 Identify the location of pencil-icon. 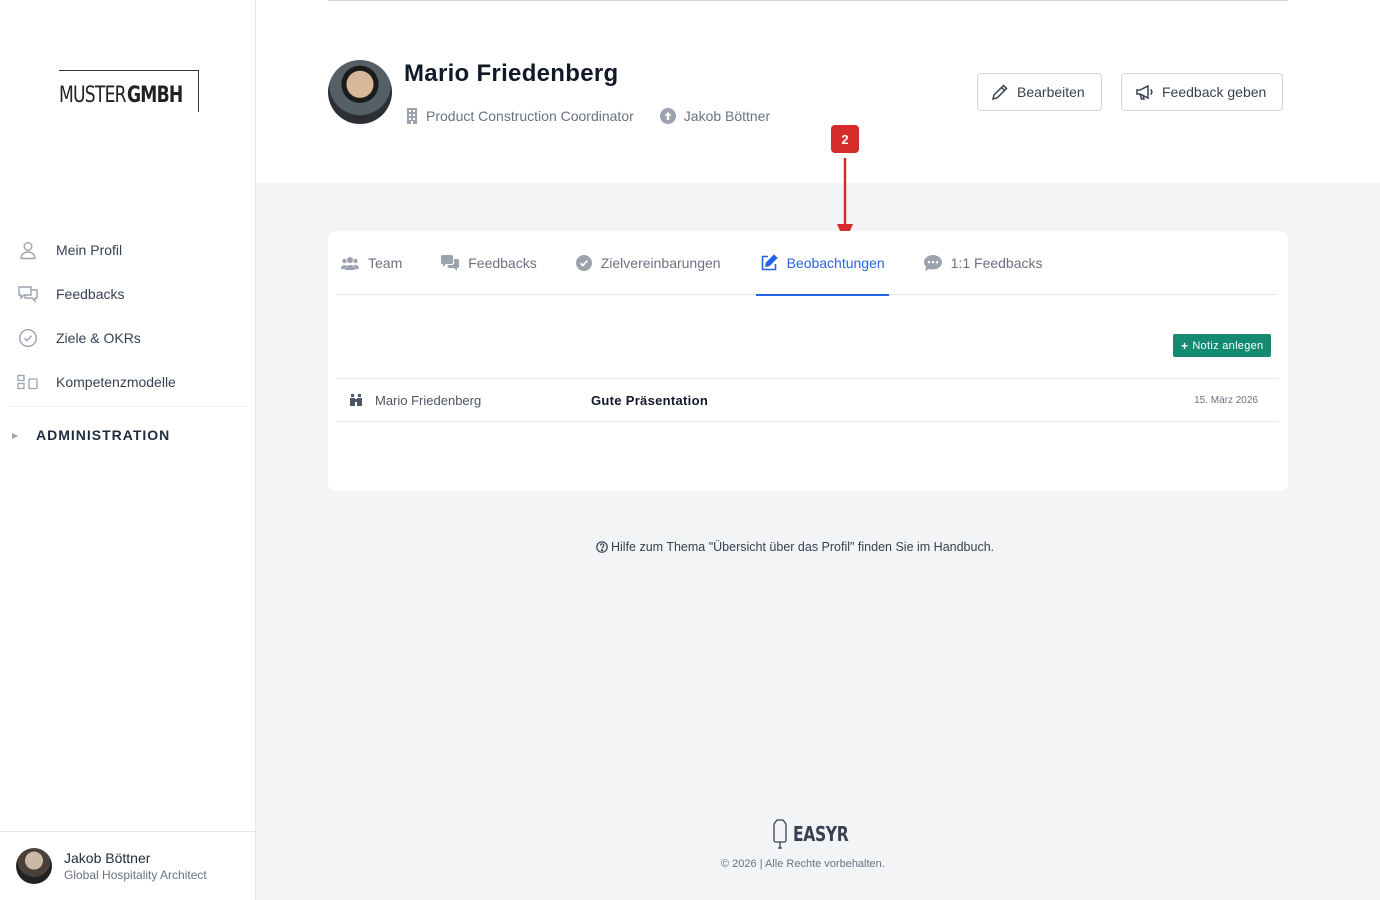
(1000, 92).